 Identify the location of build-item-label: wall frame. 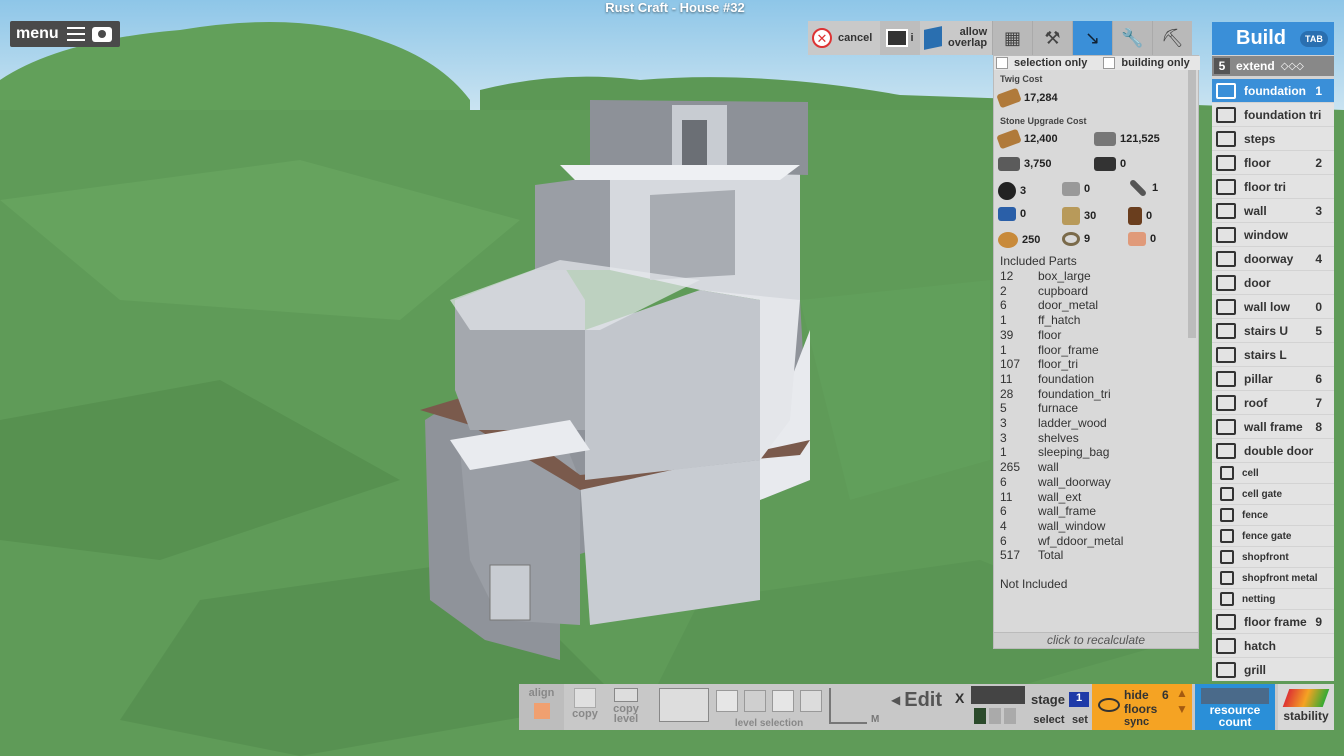
(1273, 426).